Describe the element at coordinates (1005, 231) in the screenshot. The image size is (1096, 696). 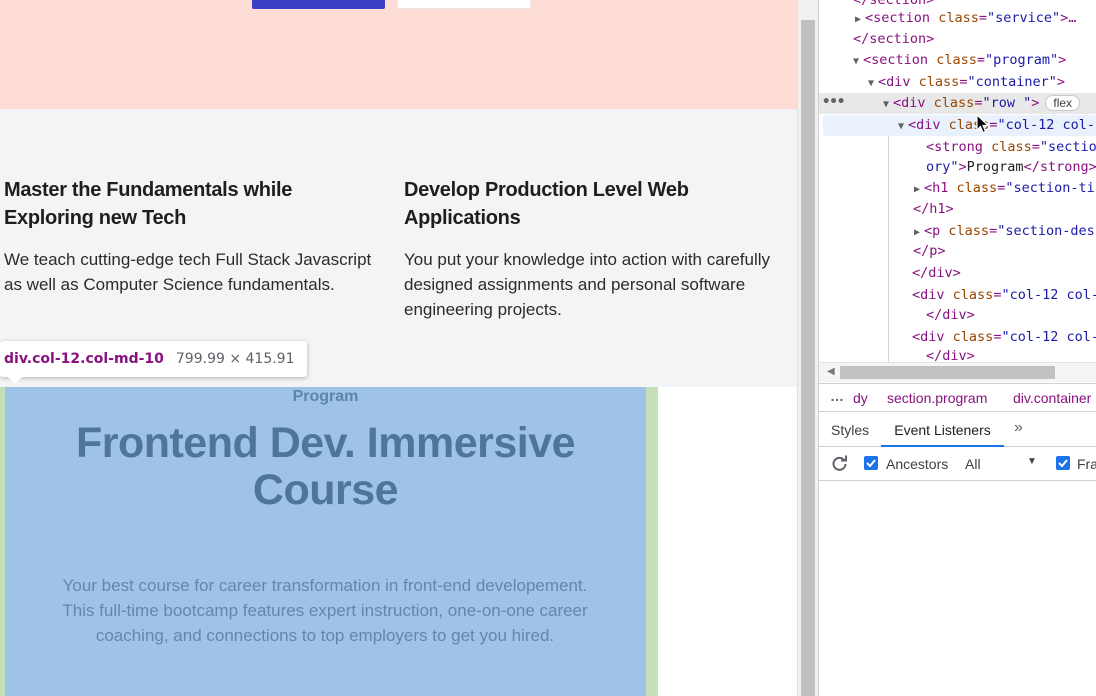
I see `dom-node: ▶ <p class="section-des` at that location.